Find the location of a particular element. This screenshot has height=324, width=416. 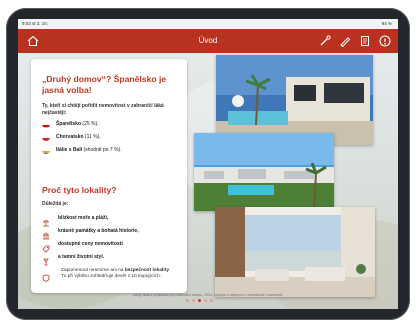

reason-text: krásné památky a bohatá historie, is located at coordinates (98, 230).